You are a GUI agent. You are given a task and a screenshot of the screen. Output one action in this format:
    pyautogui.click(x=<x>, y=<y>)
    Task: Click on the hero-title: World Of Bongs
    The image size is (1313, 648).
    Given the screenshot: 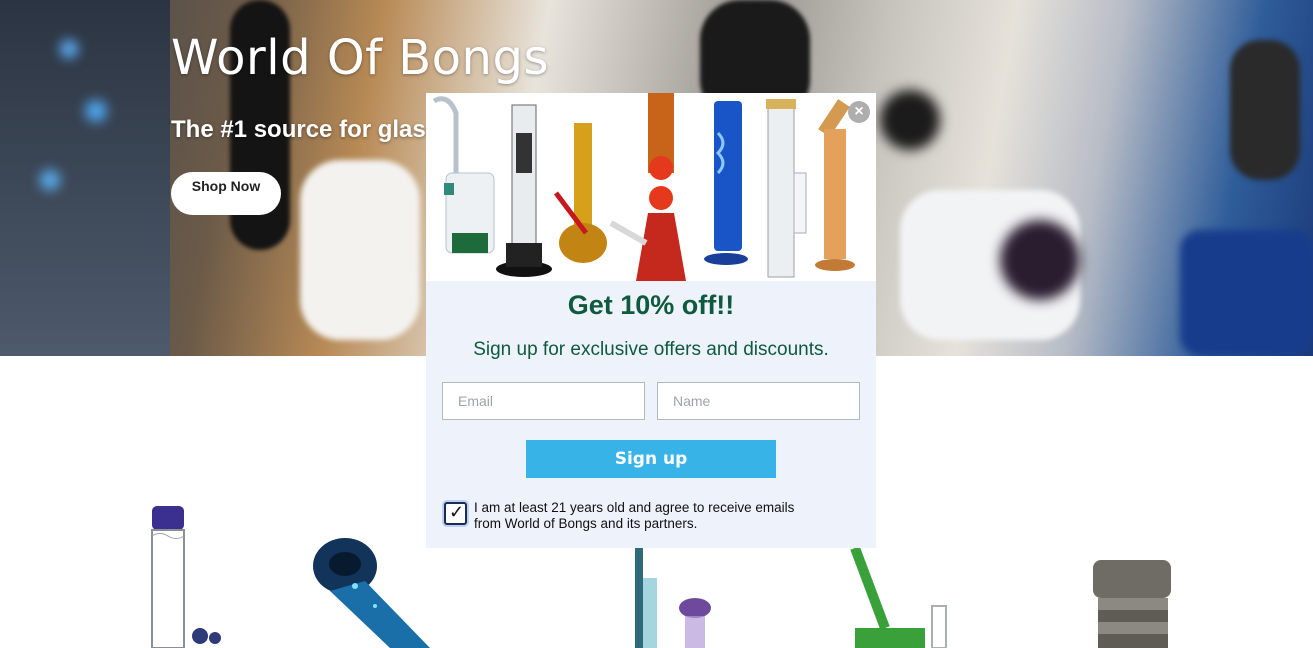 What is the action you would take?
    pyautogui.click(x=360, y=58)
    